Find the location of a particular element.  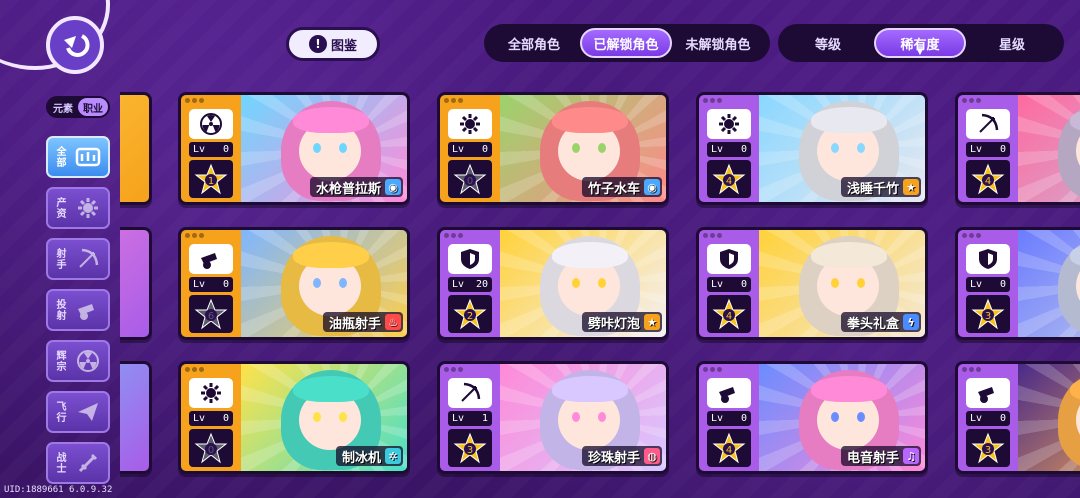

back-button is located at coordinates (75, 45).